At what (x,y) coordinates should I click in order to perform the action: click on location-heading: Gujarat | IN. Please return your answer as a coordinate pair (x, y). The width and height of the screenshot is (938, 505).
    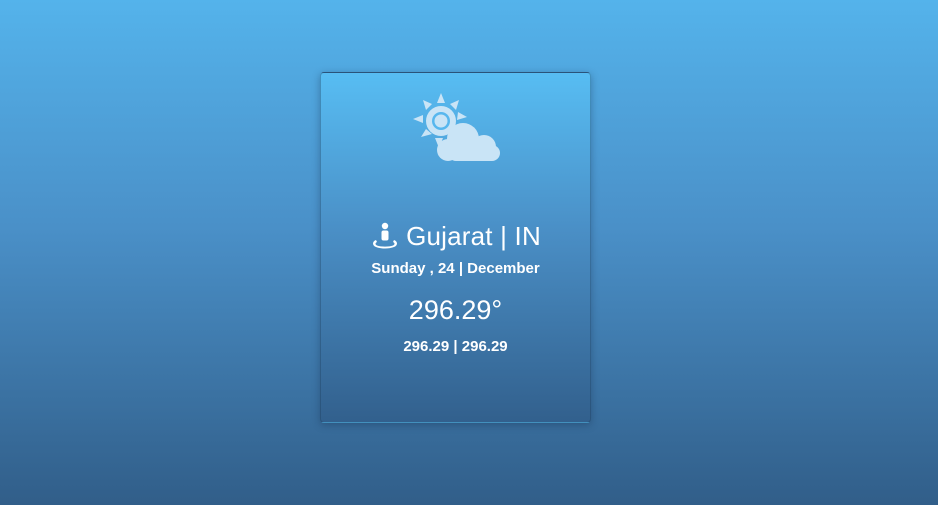
    Looking at the image, I should click on (455, 236).